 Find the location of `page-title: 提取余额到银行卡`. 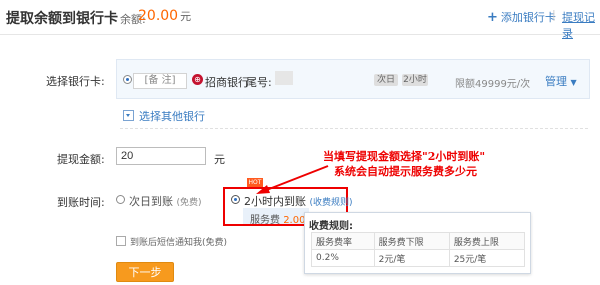

page-title: 提取余额到银行卡 is located at coordinates (62, 19).